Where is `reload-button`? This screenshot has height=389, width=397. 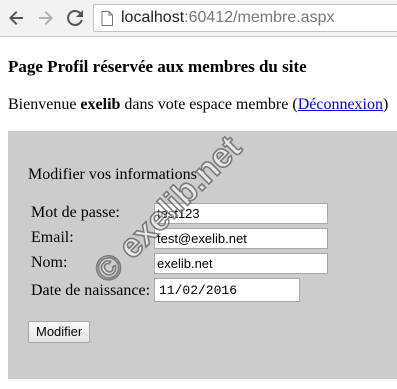 reload-button is located at coordinates (75, 18).